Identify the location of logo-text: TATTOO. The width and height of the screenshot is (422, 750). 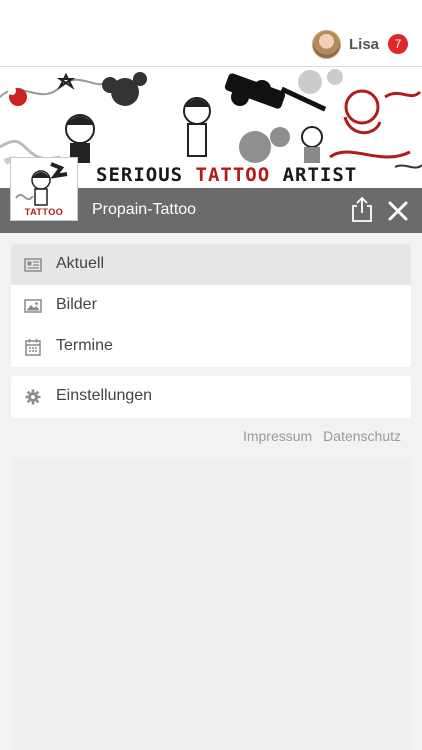
(44, 212).